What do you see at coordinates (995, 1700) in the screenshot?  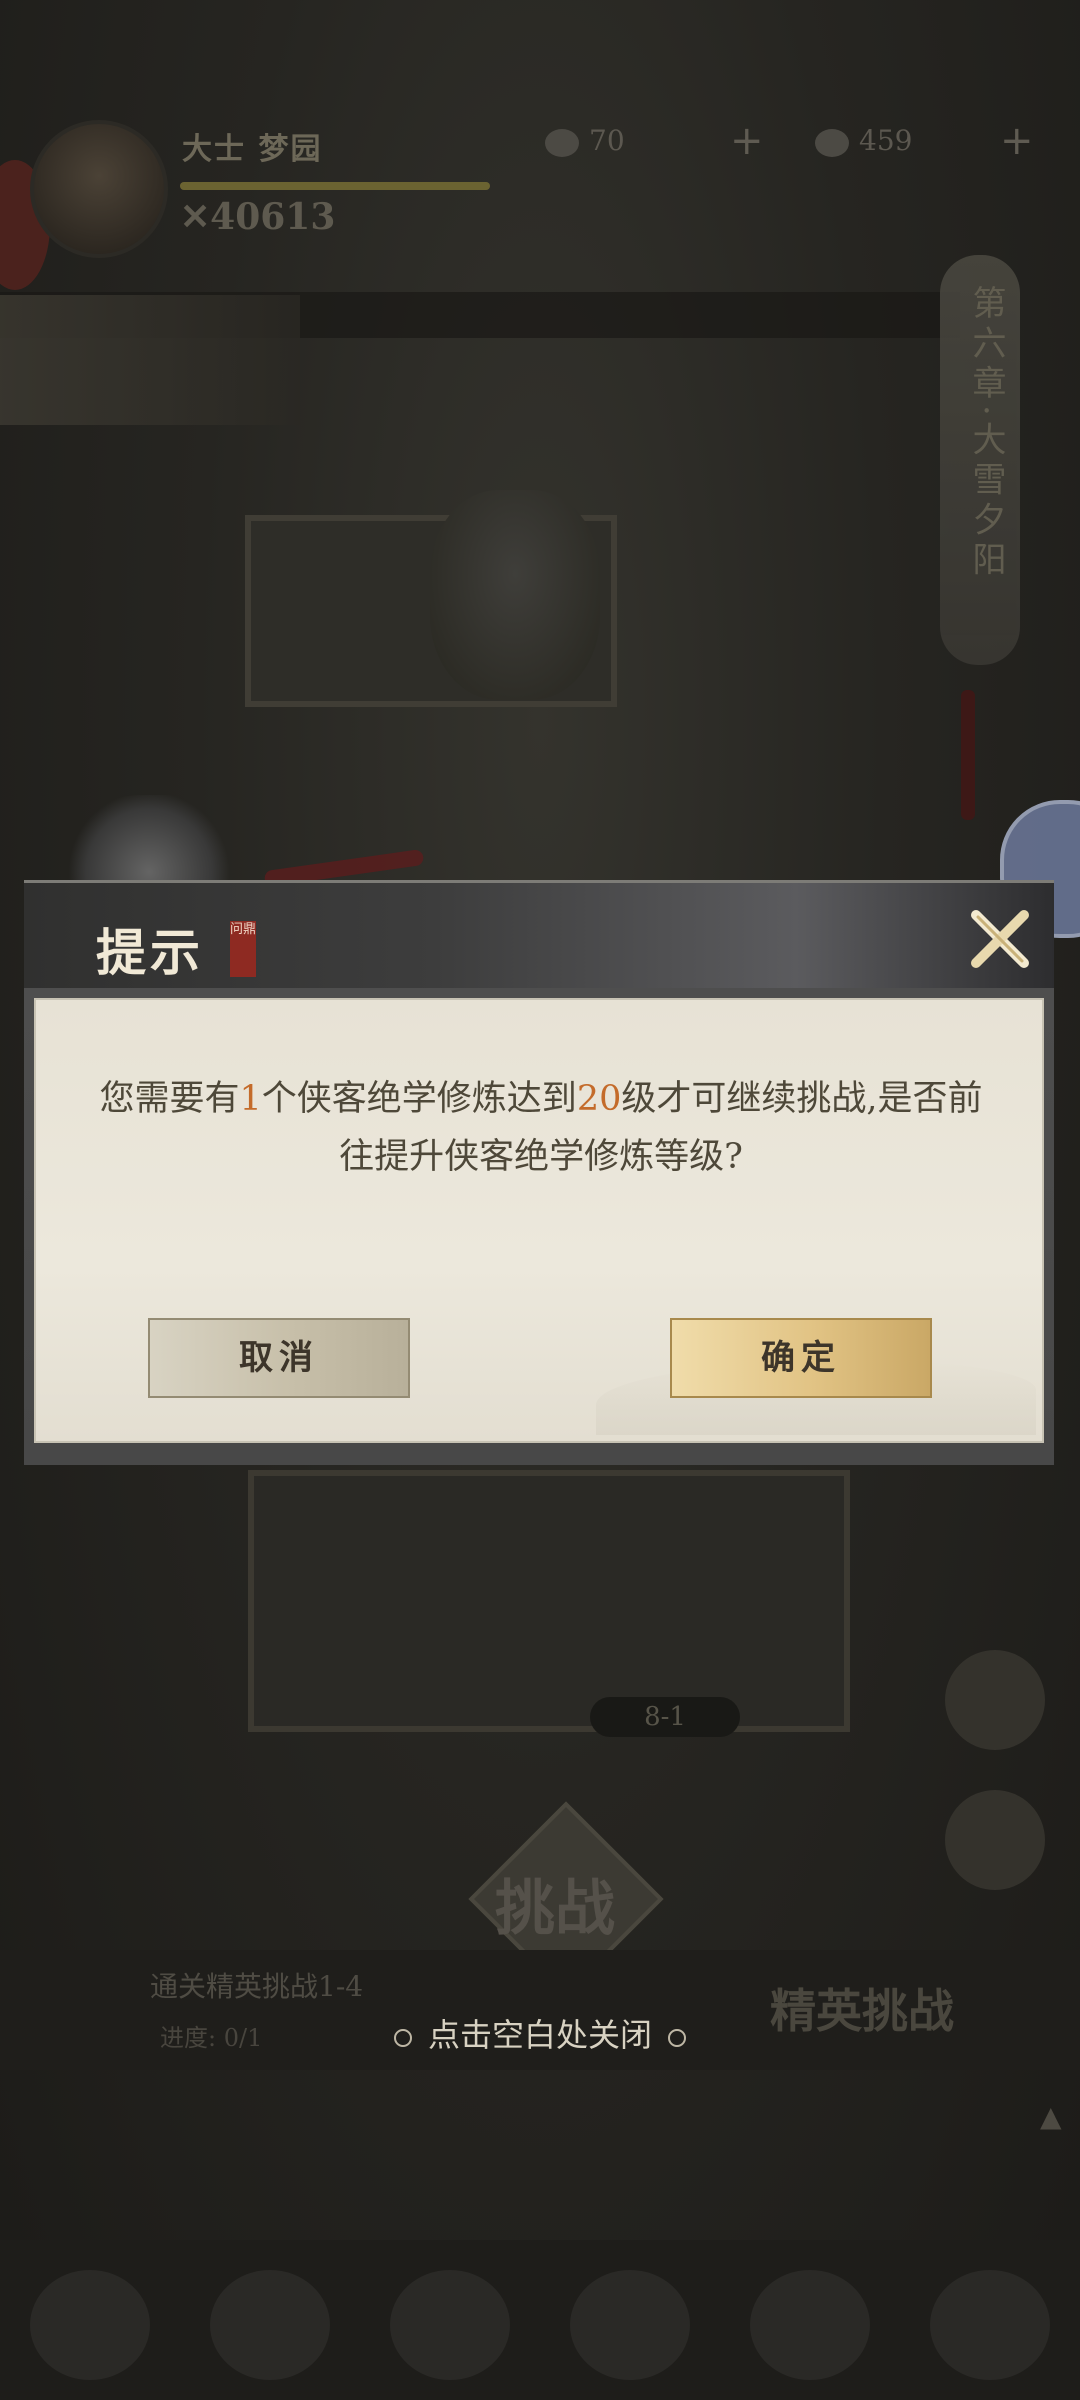 I see `side-icon-gift` at bounding box center [995, 1700].